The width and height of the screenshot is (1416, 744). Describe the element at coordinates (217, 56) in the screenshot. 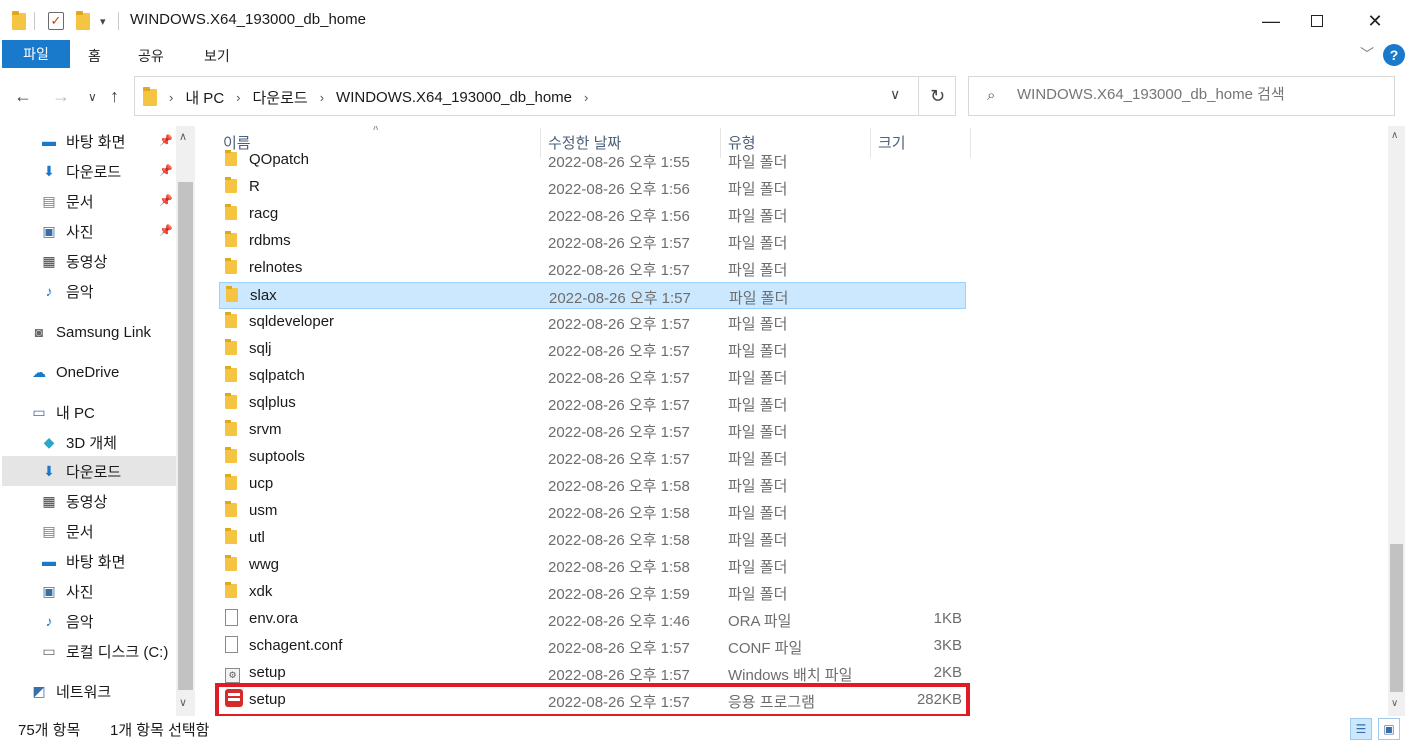

I see `tab-view: 보기` at that location.